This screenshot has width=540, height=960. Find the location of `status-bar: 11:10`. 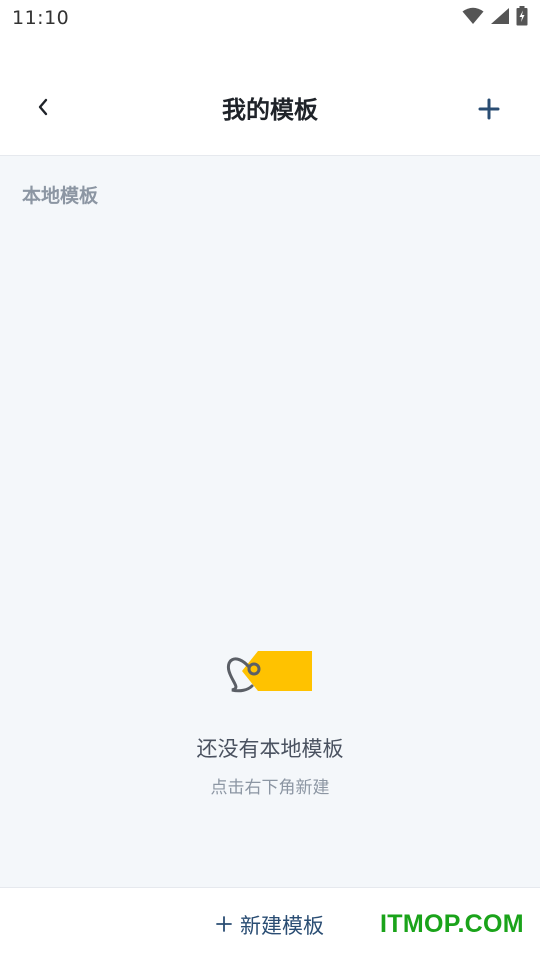

status-bar: 11:10 is located at coordinates (270, 18).